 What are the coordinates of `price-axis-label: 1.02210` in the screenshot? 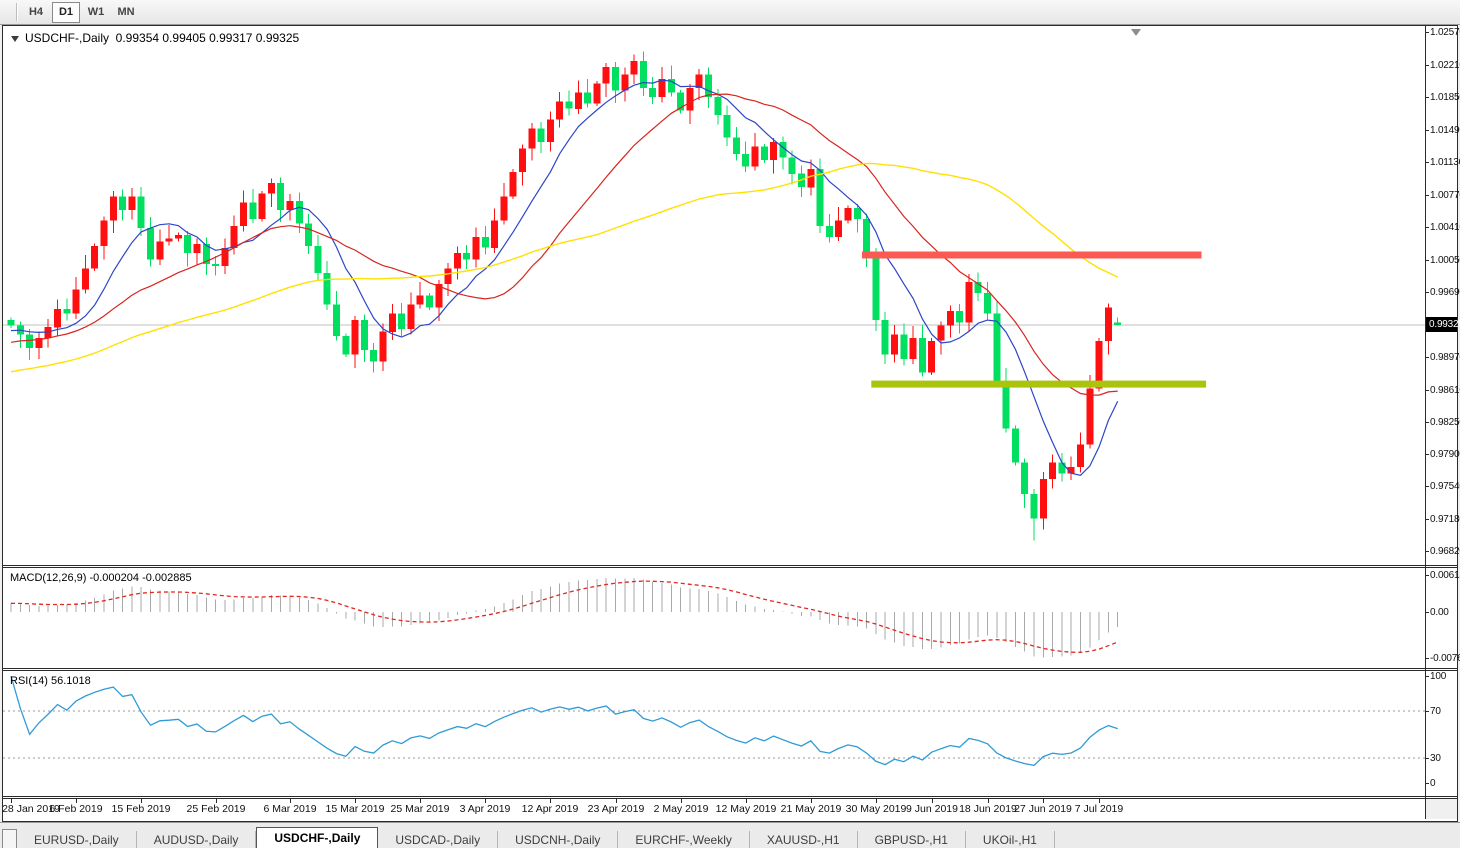 It's located at (1445, 65).